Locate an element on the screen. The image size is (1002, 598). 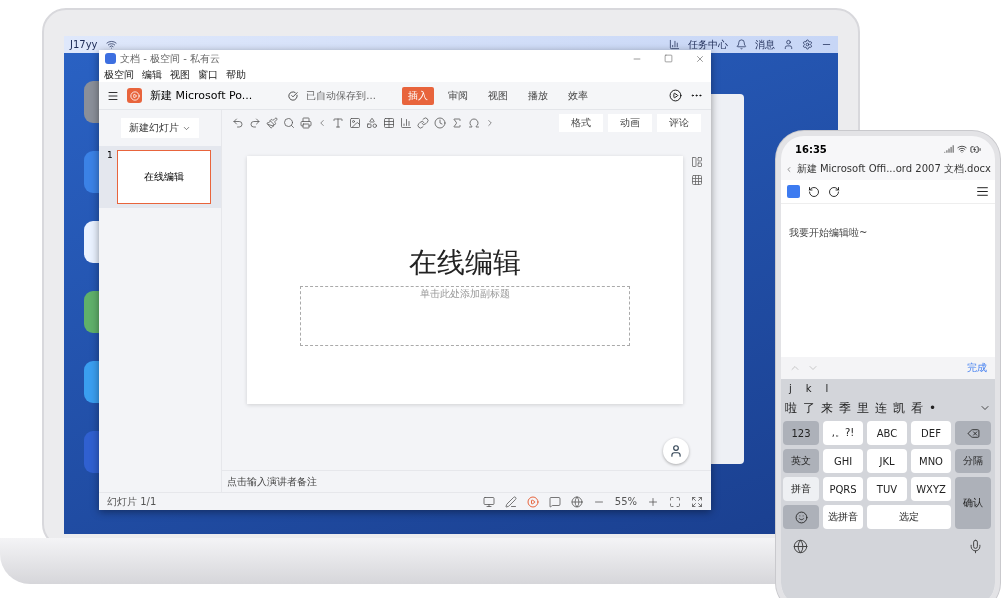
menu-item: 视图 is located at coordinates (180, 74).